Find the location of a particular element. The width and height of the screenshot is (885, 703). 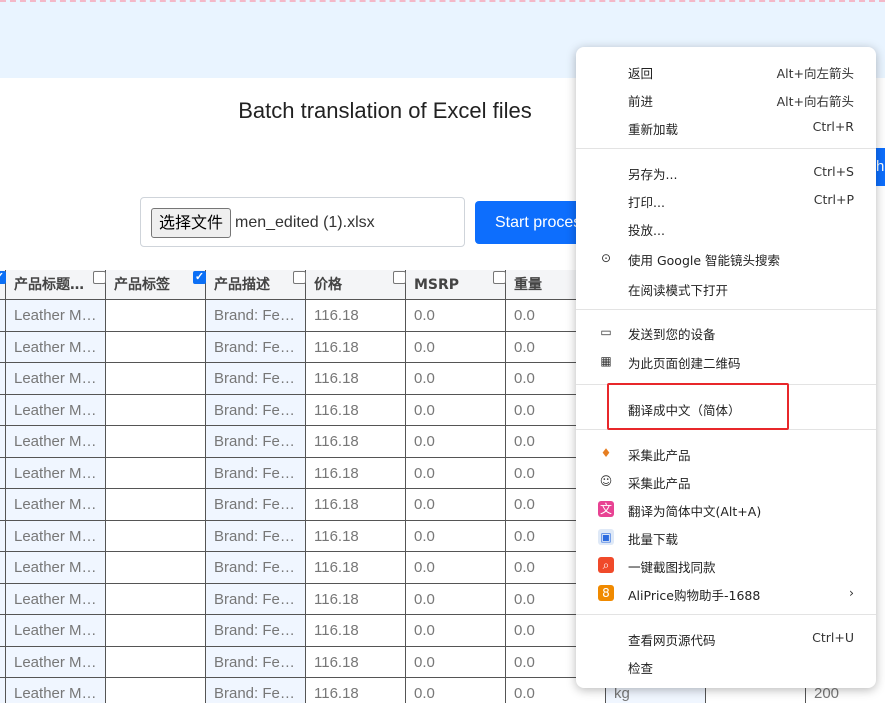

context-menu-item: ♦ 采集此产品 is located at coordinates (726, 453).